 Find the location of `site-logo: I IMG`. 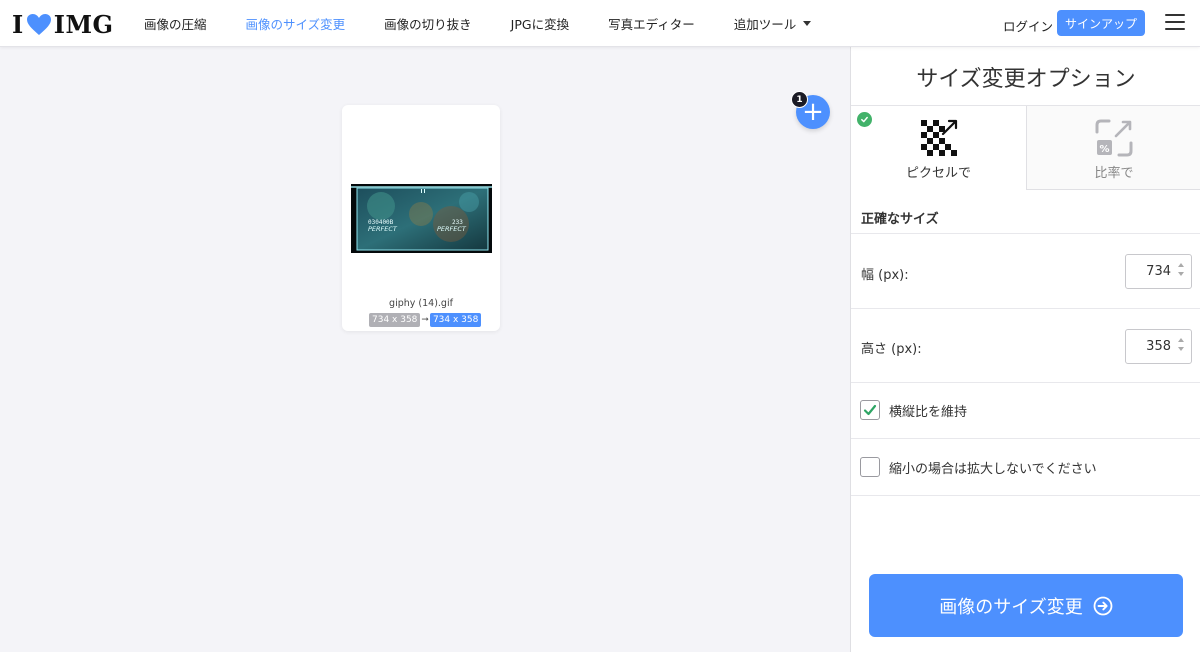

site-logo: I IMG is located at coordinates (63, 24).